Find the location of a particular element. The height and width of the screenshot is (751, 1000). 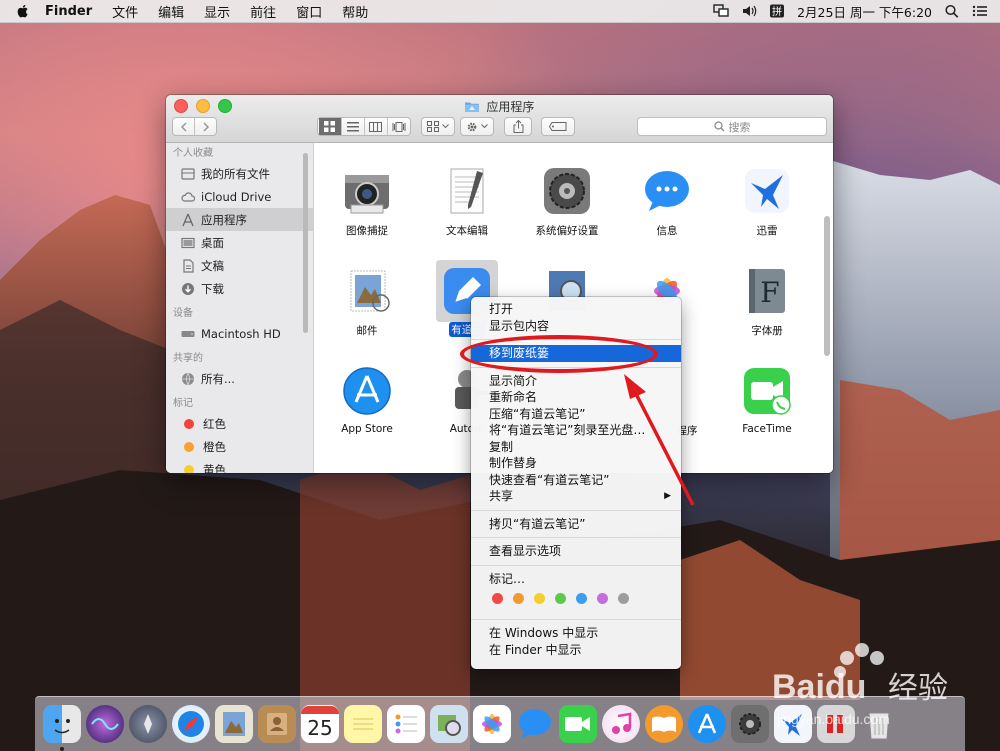

tag-icon is located at coordinates (558, 126).